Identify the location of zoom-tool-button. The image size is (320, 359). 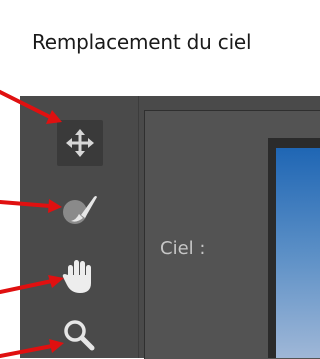
(79, 335).